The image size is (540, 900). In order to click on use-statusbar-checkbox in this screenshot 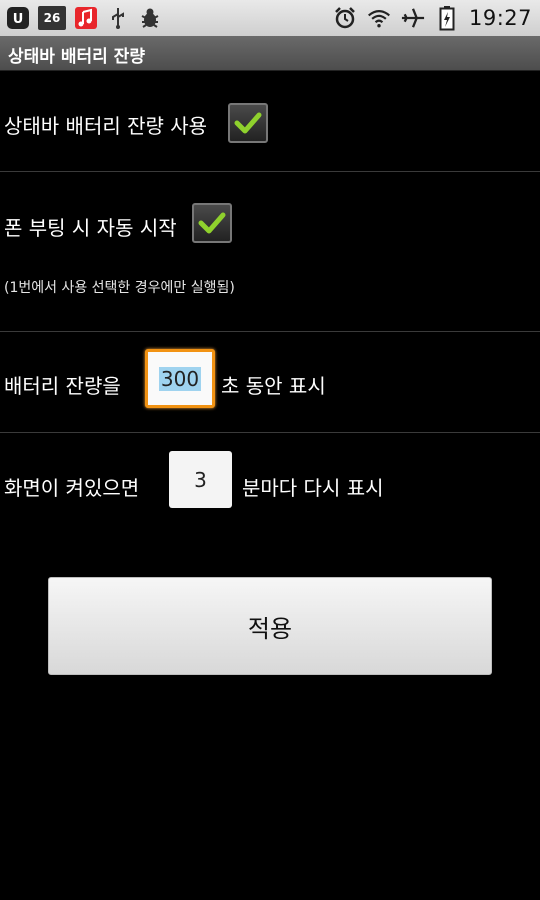, I will do `click(248, 123)`.